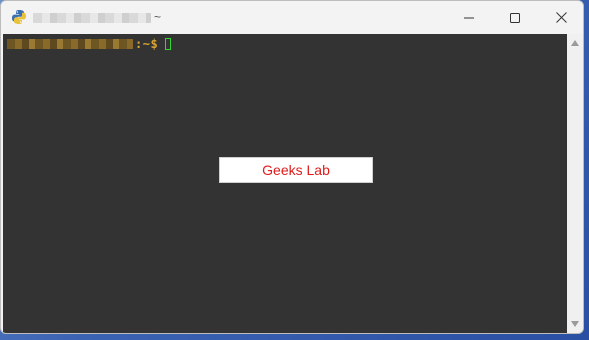  Describe the element at coordinates (575, 43) in the screenshot. I see `scroll-up-icon` at that location.